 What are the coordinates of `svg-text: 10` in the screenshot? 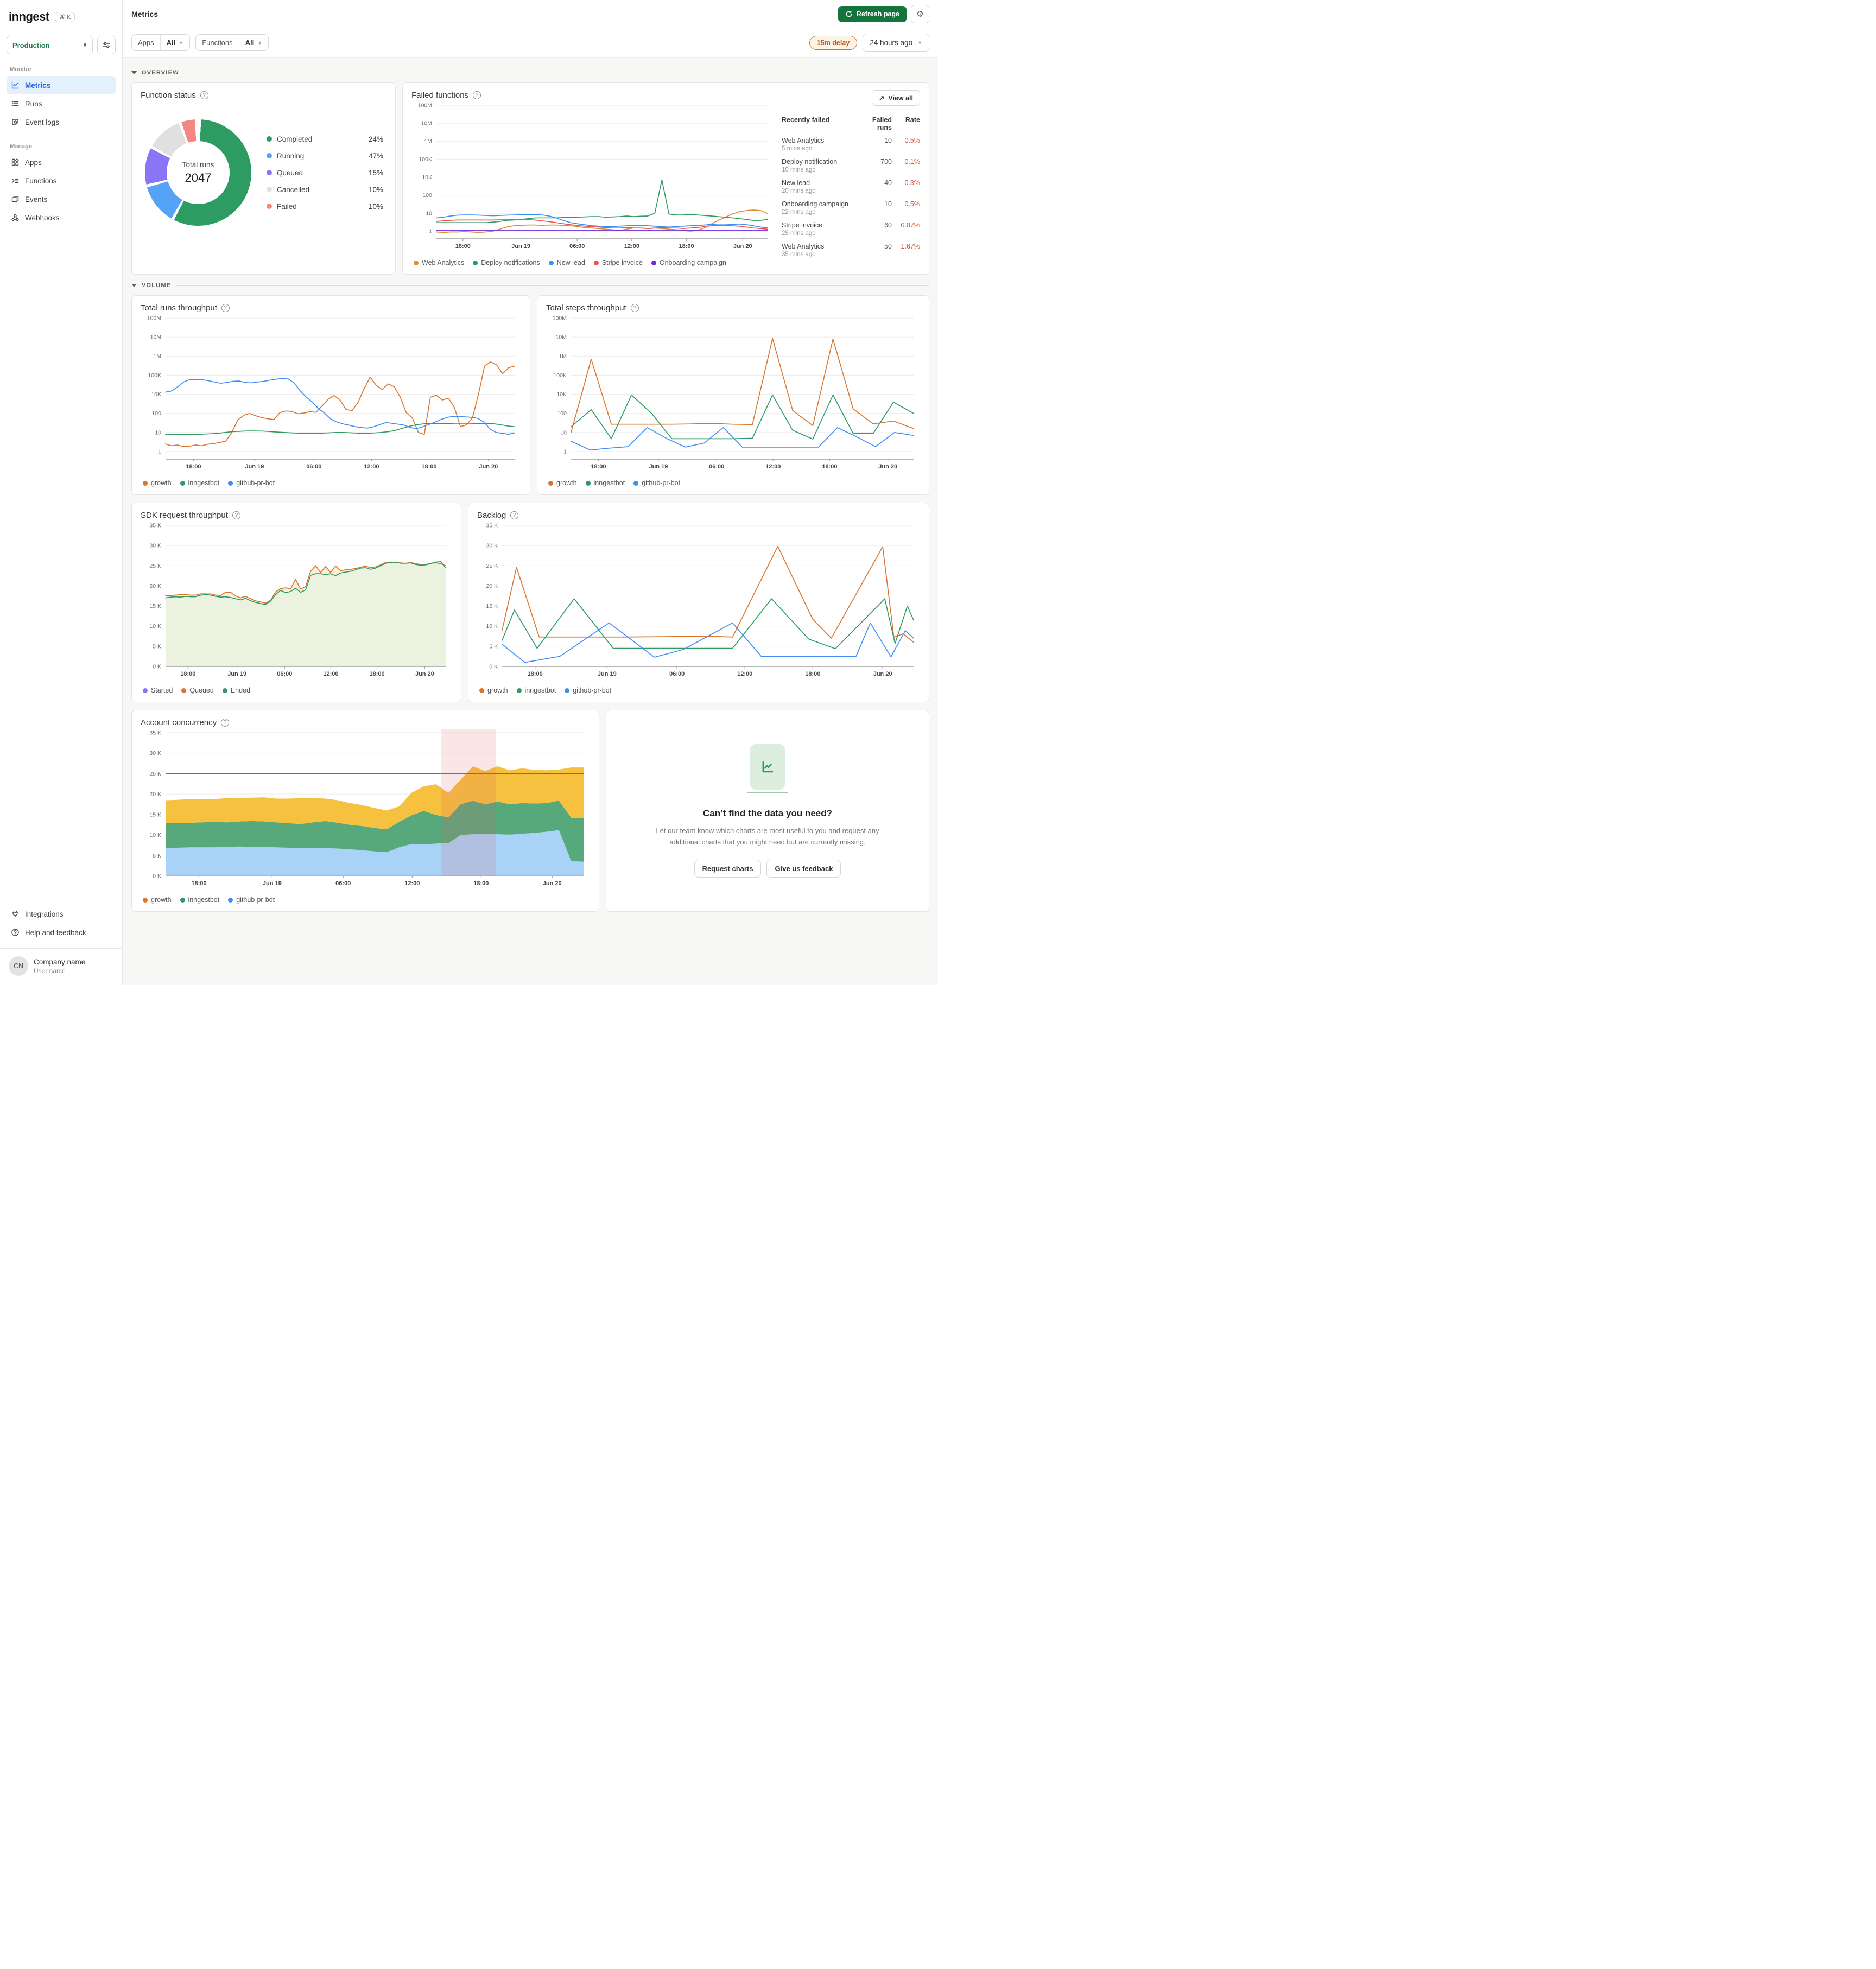 It's located at (158, 432).